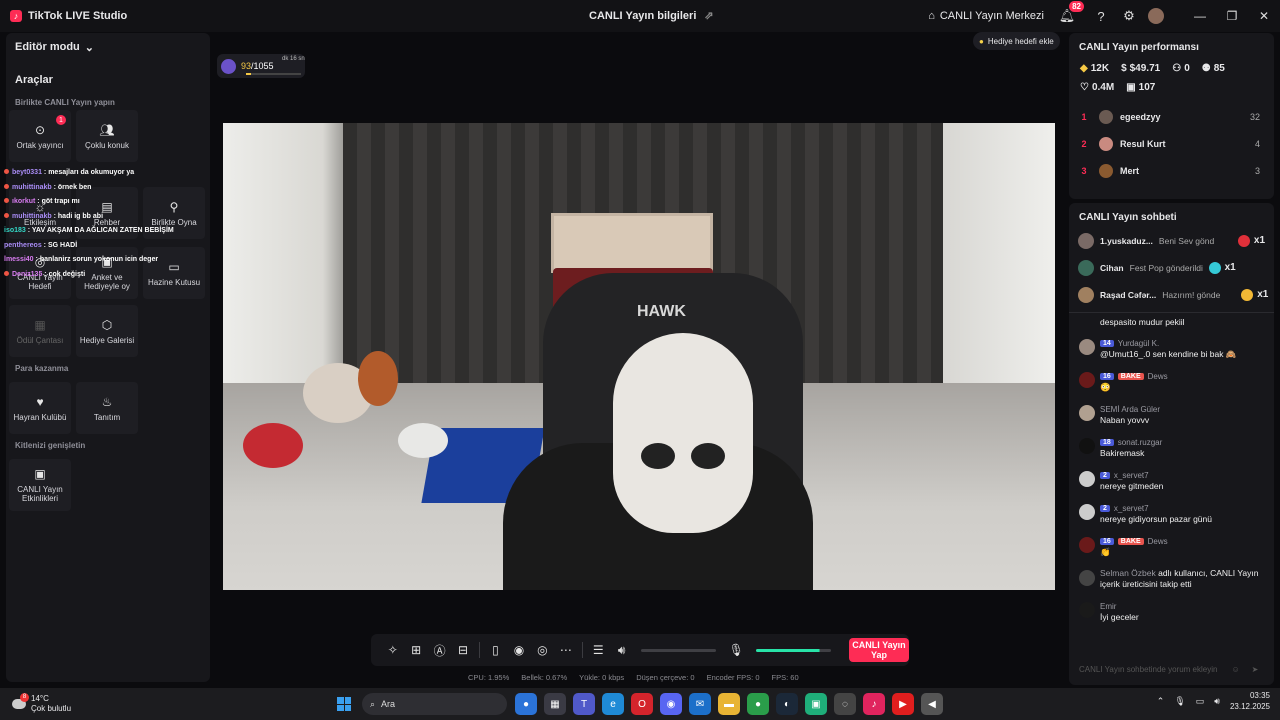 This screenshot has height=720, width=1280. Describe the element at coordinates (1171, 669) in the screenshot. I see `chat-input: CANLI Yayın sohbetinde yorum ekleyin ☺ ➤` at that location.